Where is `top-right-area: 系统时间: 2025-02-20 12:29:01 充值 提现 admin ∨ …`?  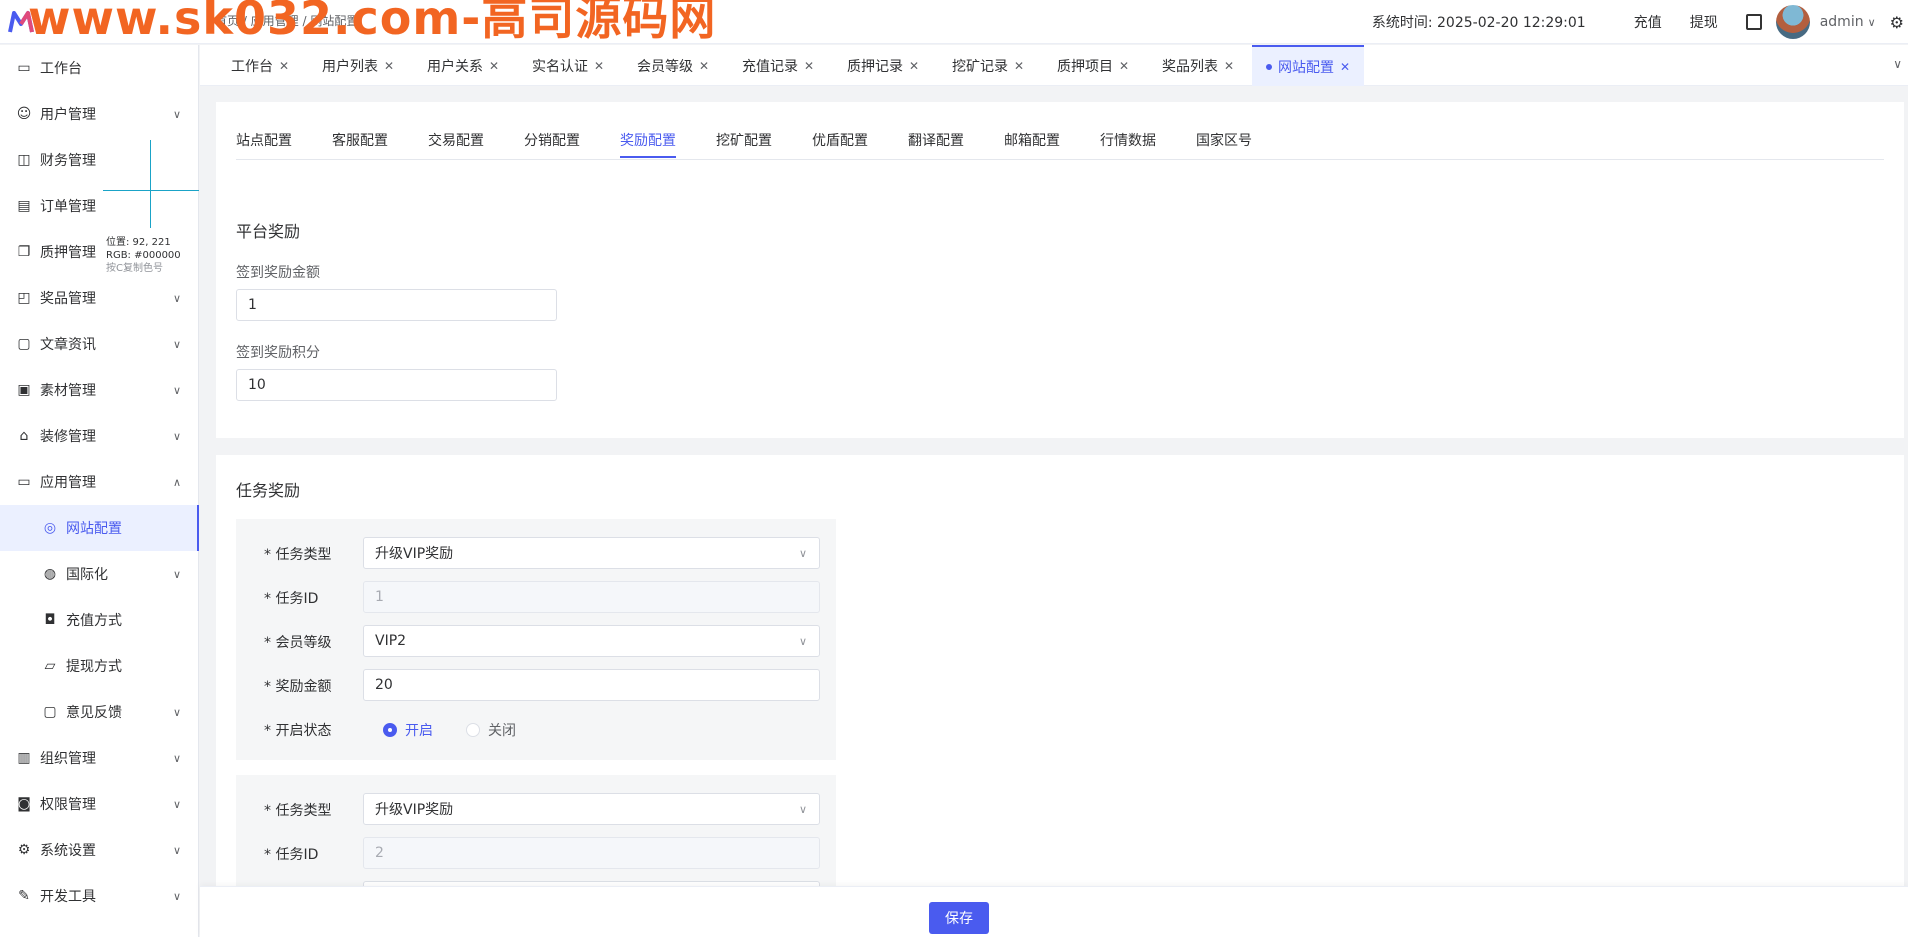
top-right-area: 系统时间: 2025-02-20 12:29:01 充值 提现 admin ∨ … is located at coordinates (1640, 22).